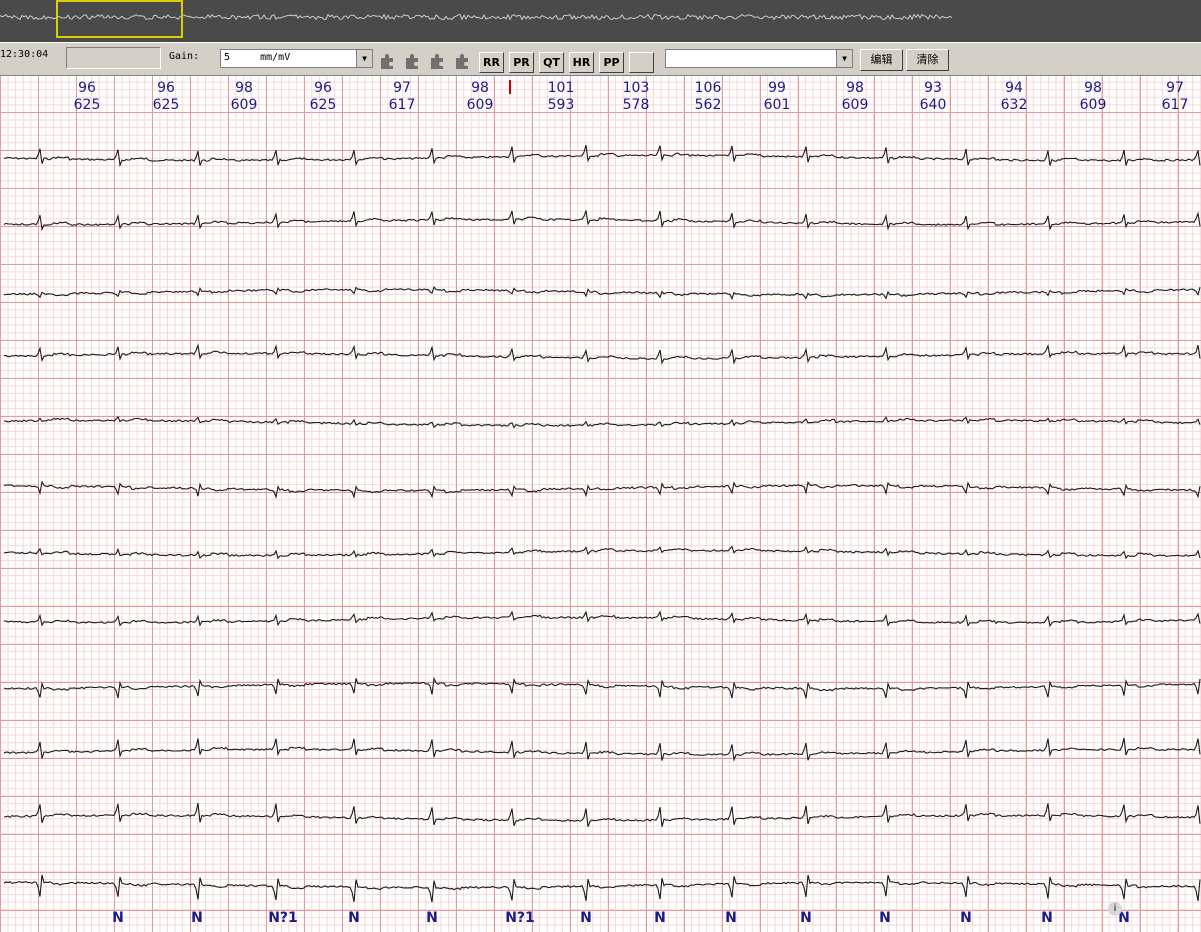 The height and width of the screenshot is (932, 1201). Describe the element at coordinates (561, 105) in the screenshot. I see `beat-rr-interval: 593` at that location.